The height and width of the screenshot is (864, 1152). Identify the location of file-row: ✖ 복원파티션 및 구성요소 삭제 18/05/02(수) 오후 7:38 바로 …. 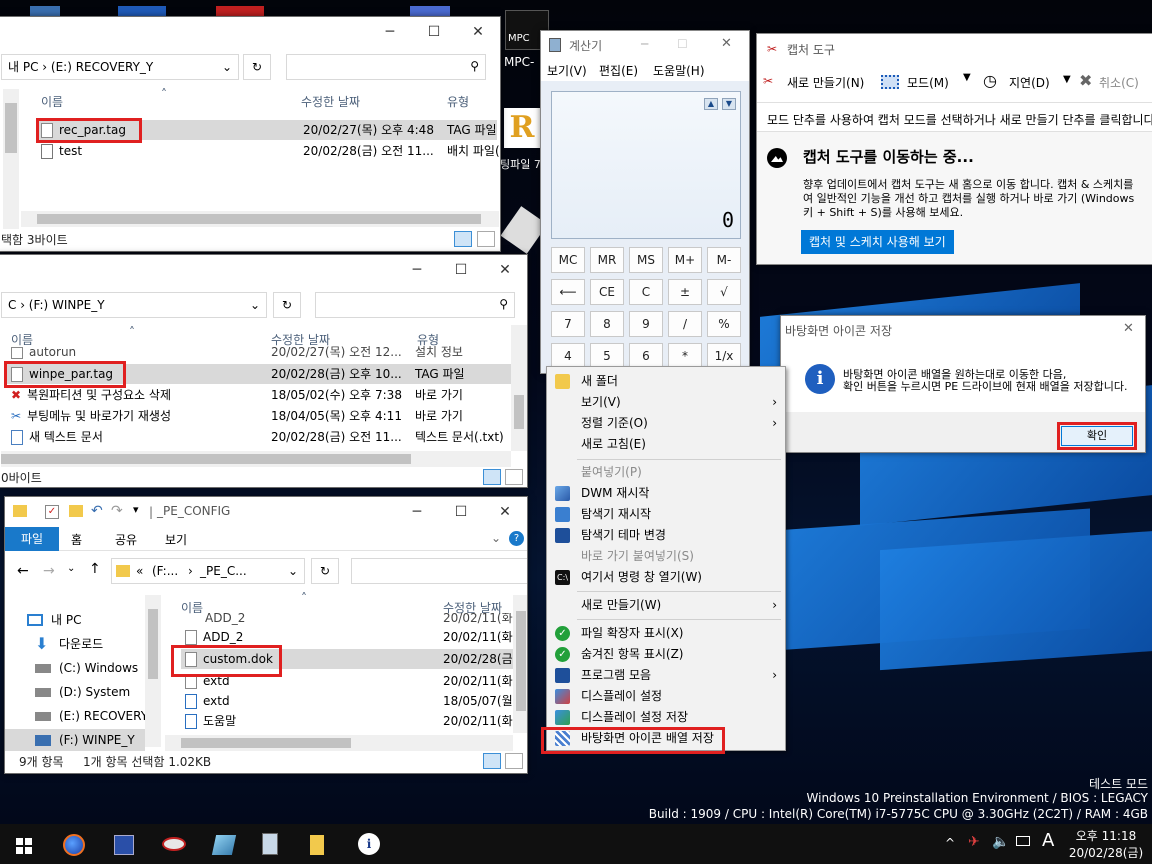
(261, 395).